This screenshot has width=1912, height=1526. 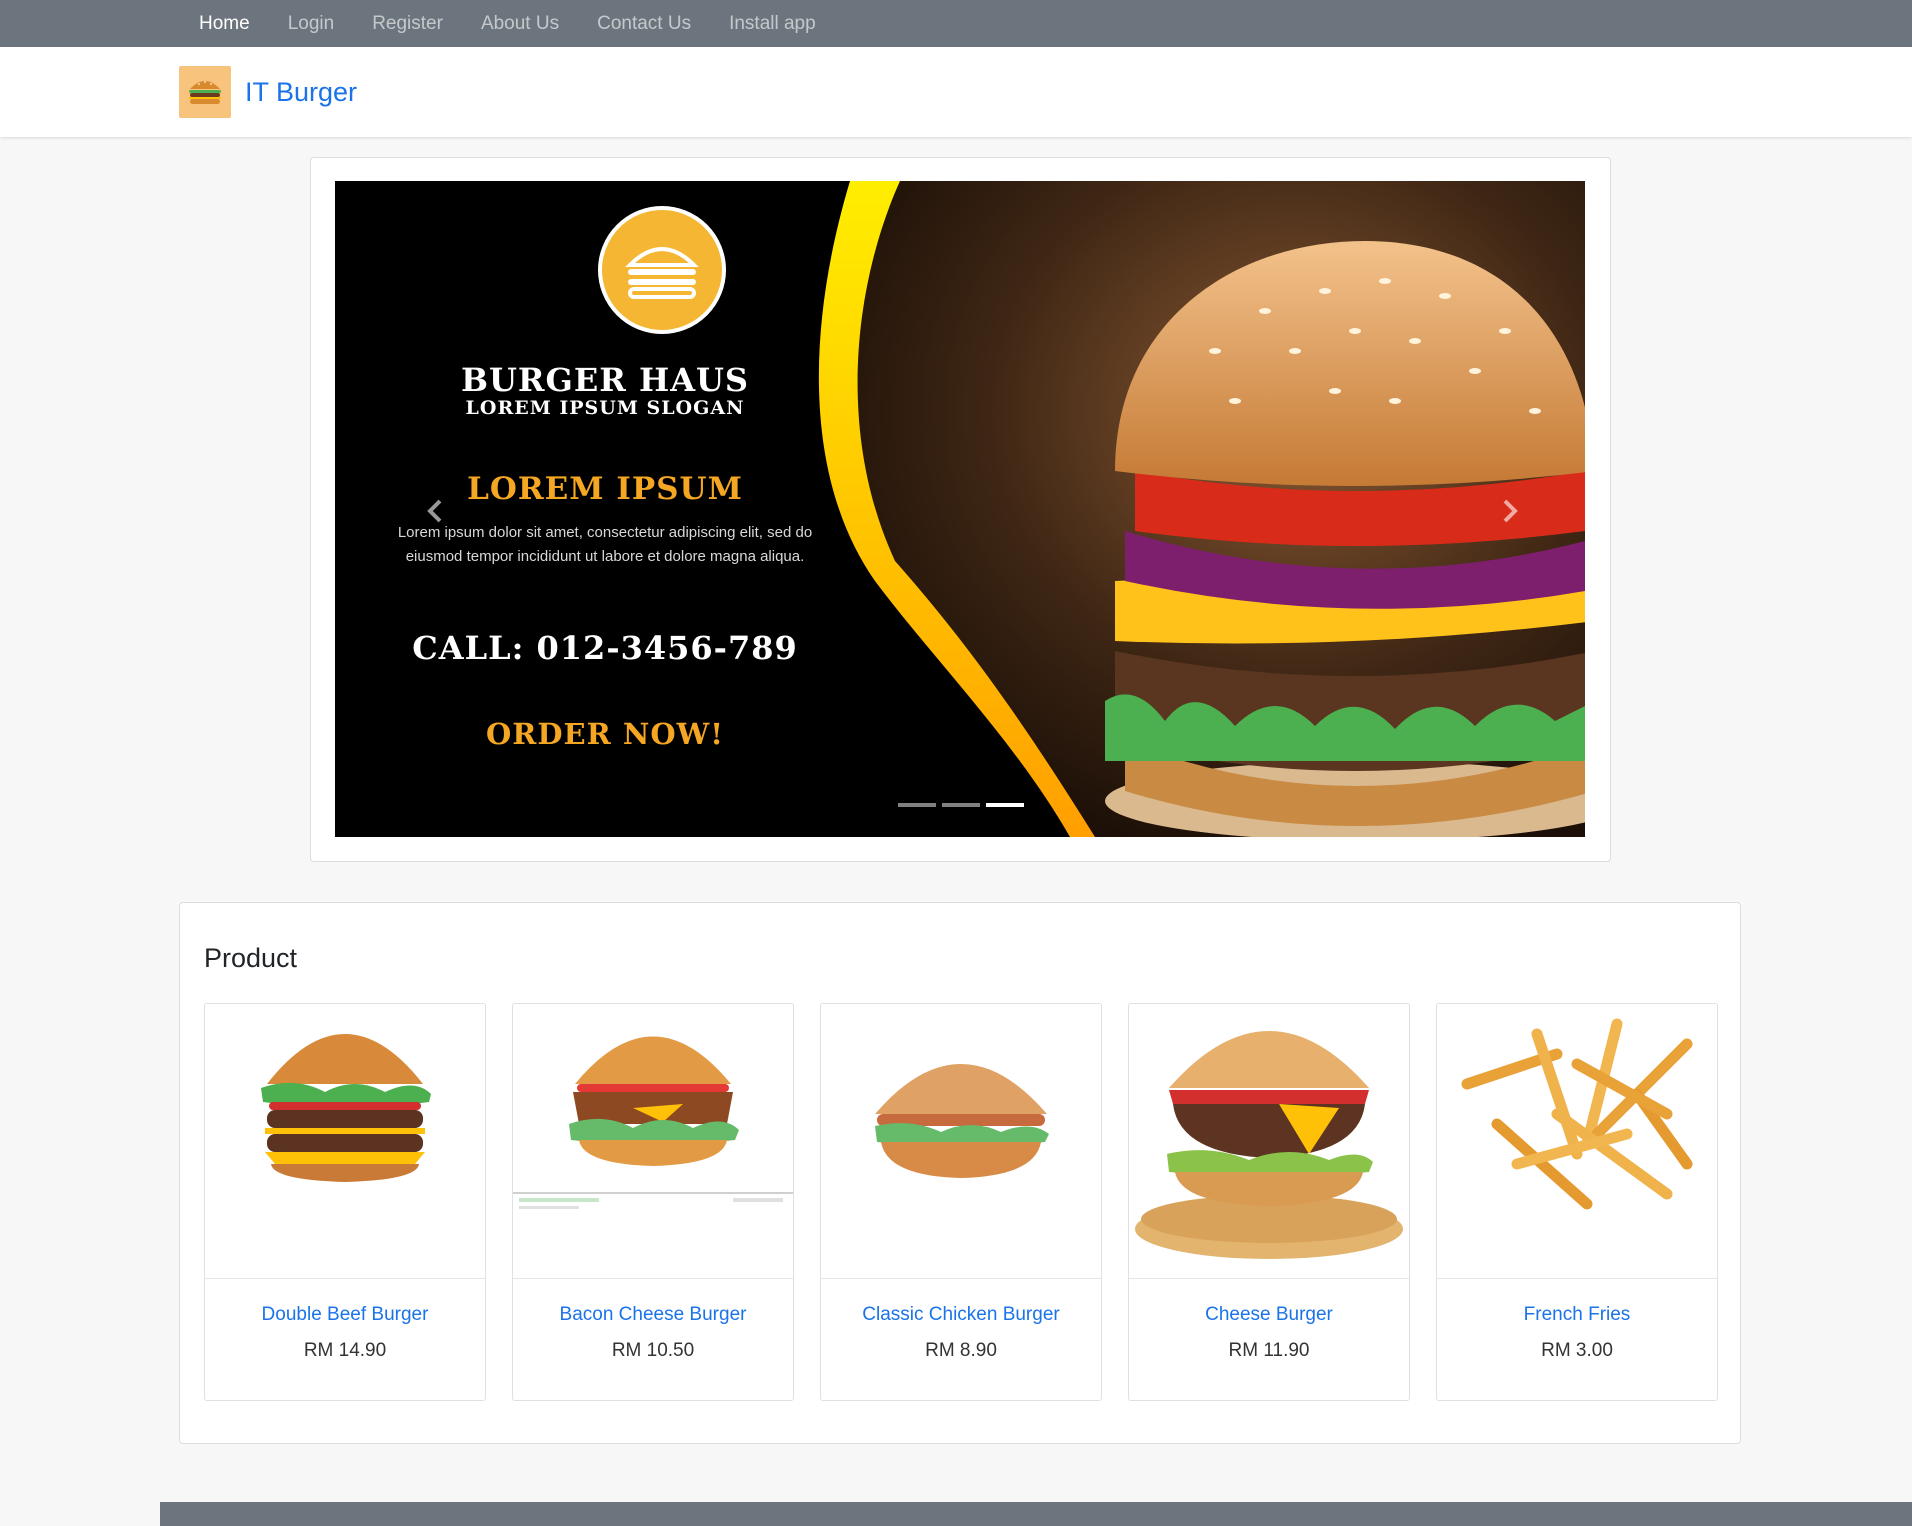 I want to click on burger-icon, so click(x=205, y=92).